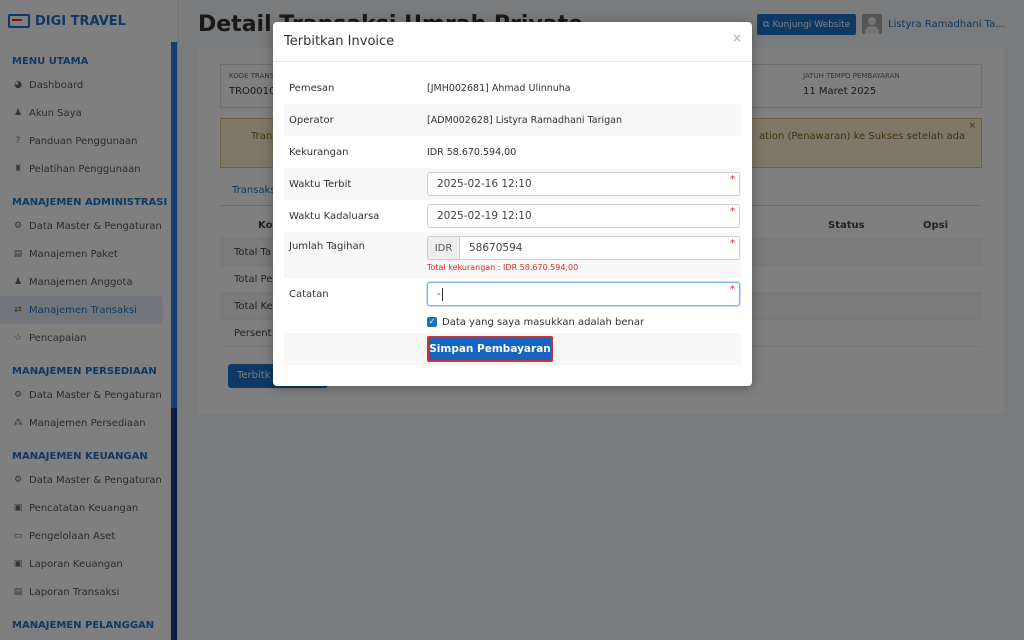  Describe the element at coordinates (583, 184) in the screenshot. I see `waktu-terbit-input: 2025-02-16 12:10 *` at that location.